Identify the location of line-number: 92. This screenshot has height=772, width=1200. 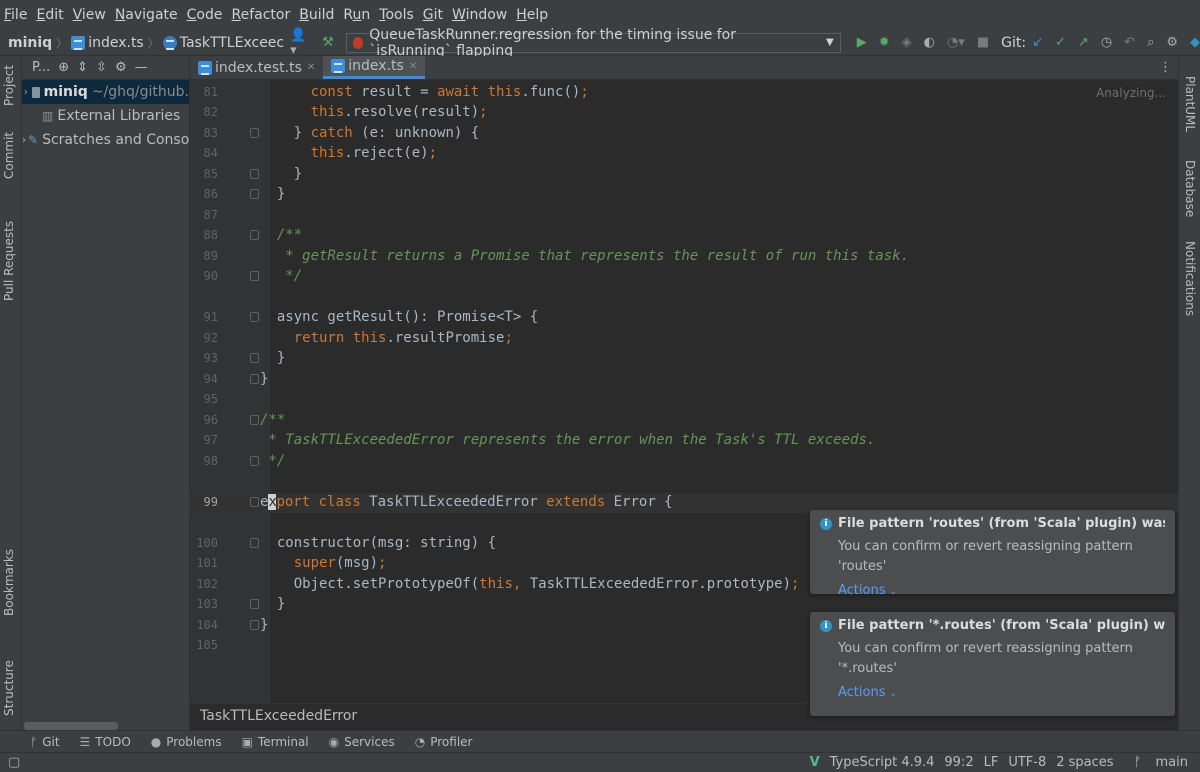
(204, 338).